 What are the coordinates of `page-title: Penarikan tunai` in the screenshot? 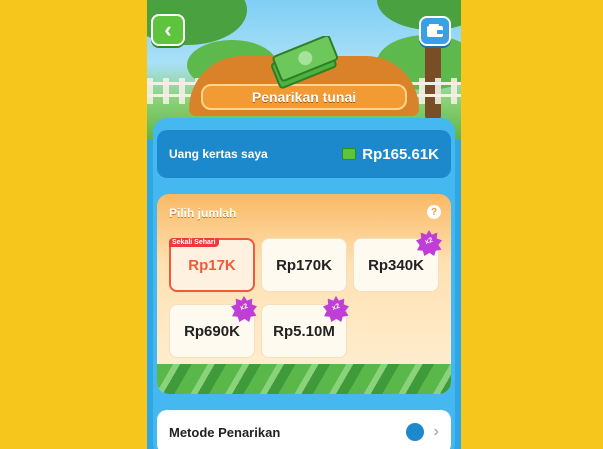 It's located at (304, 97).